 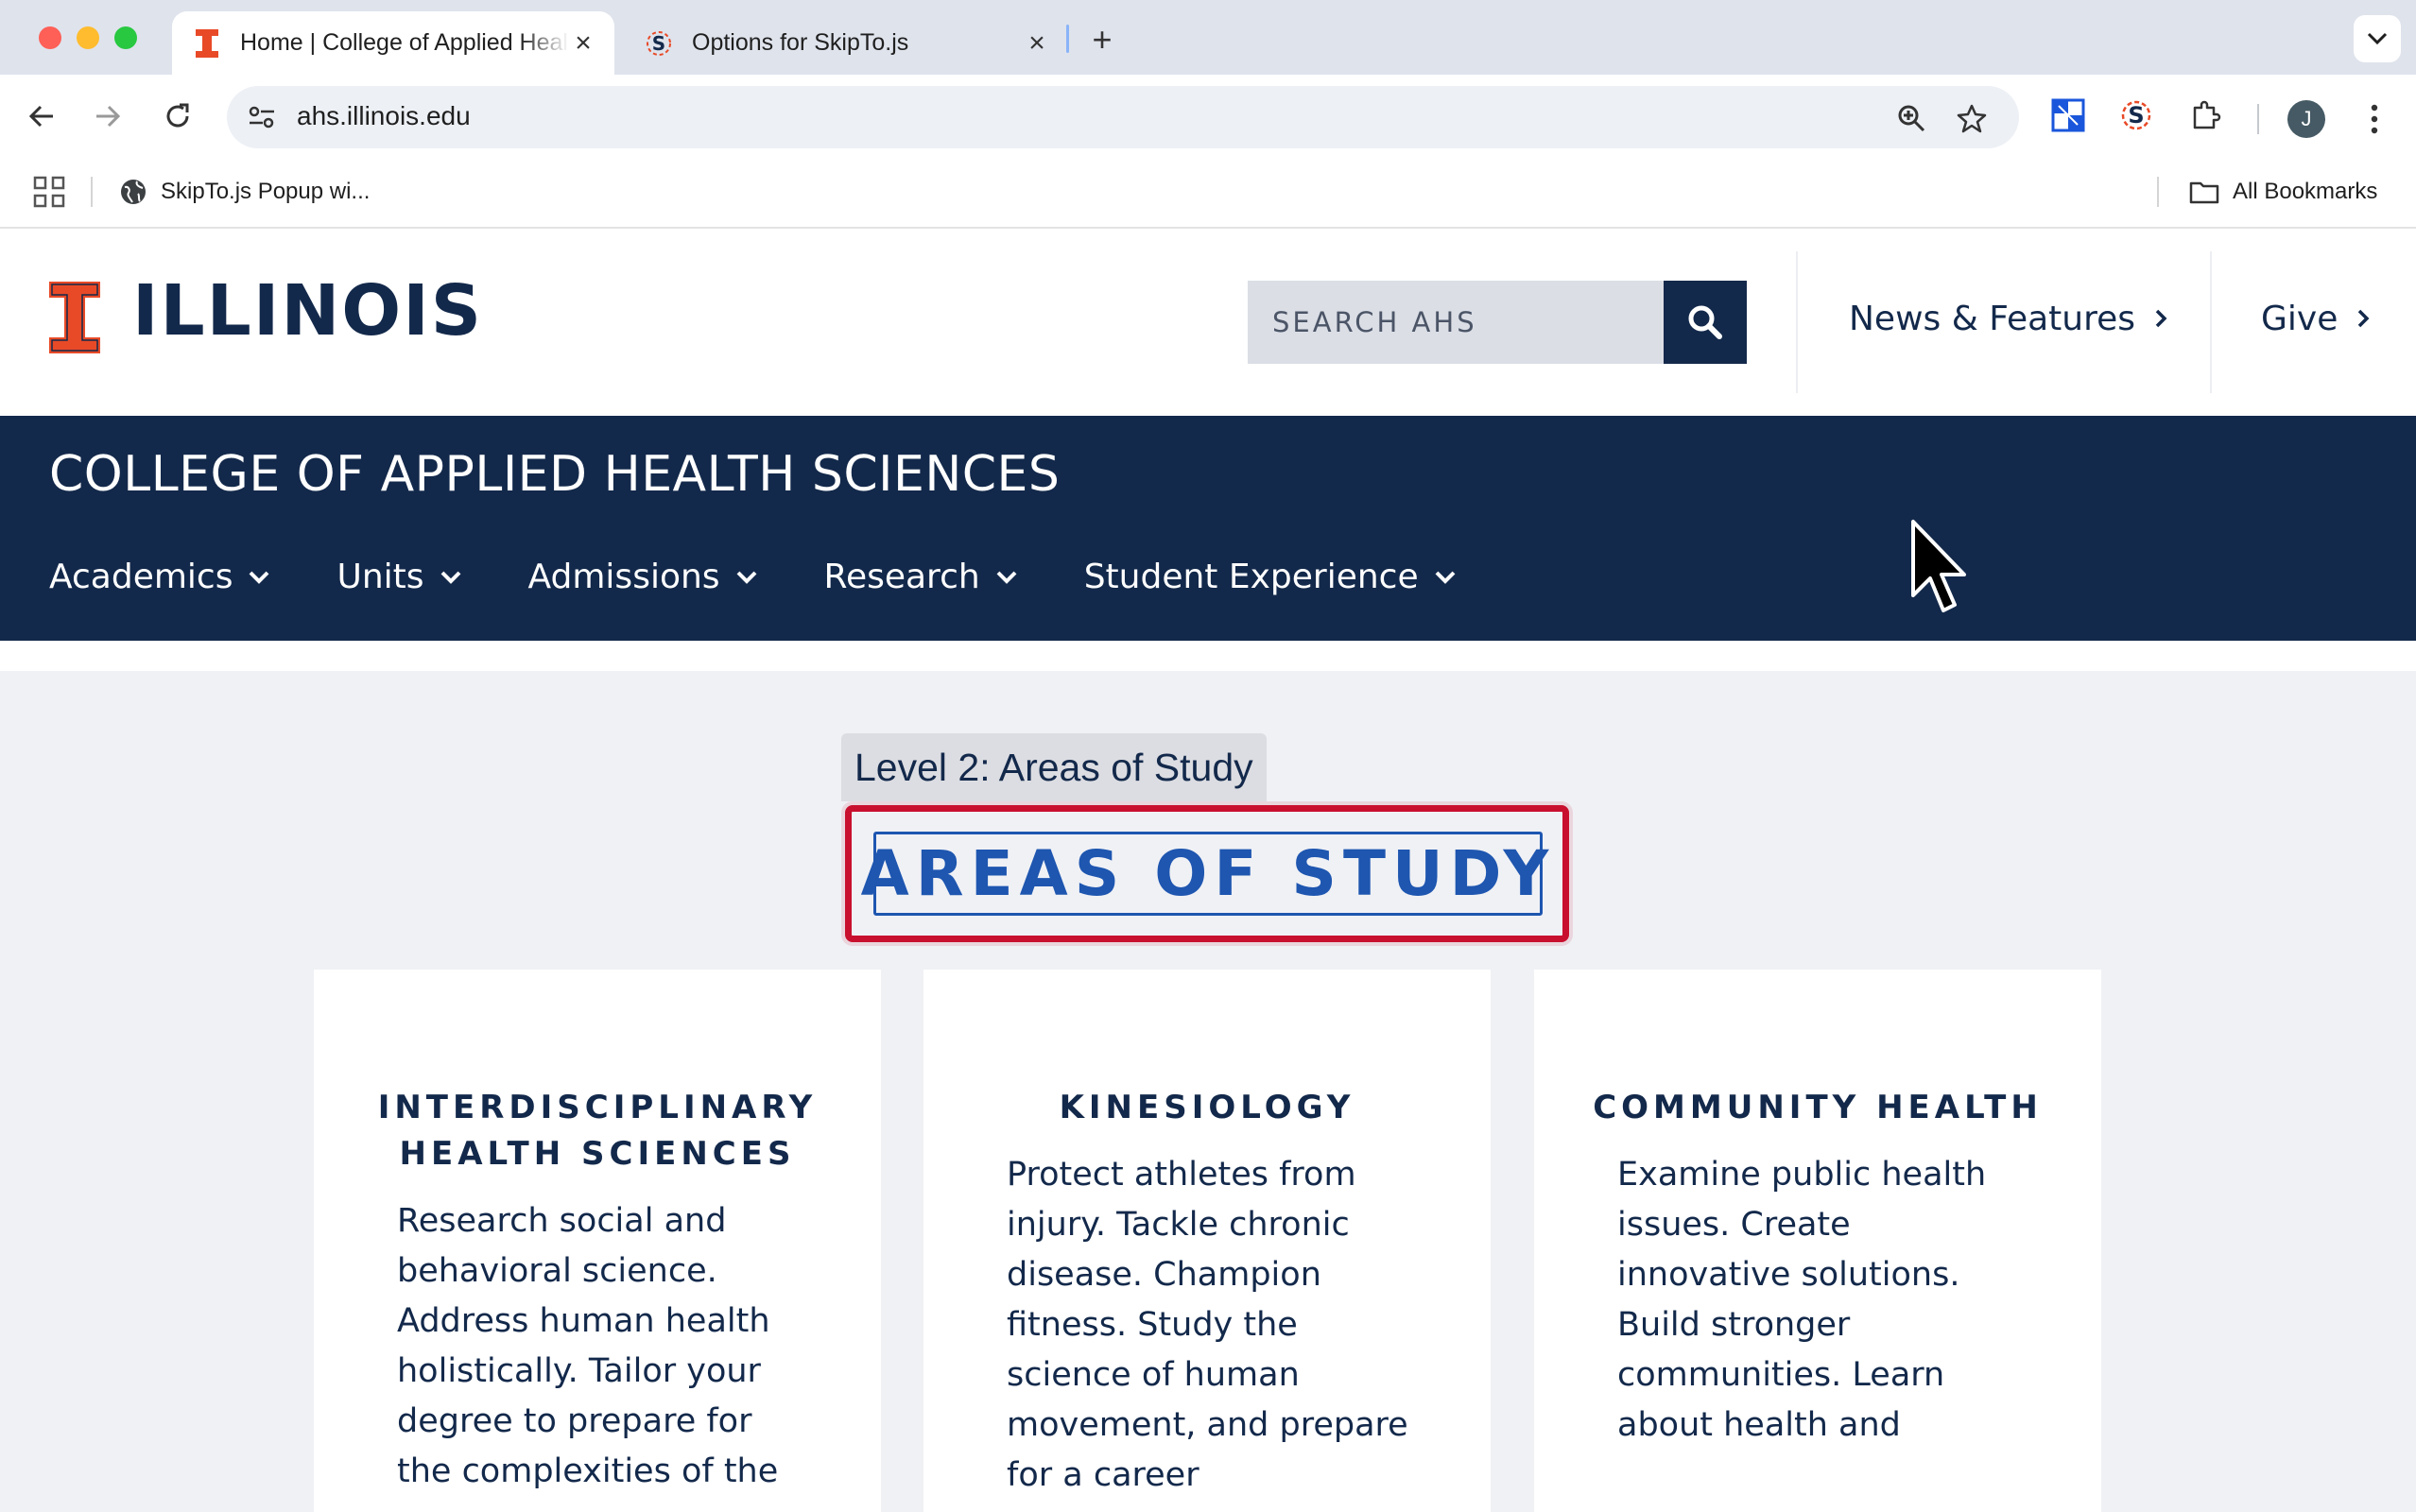 What do you see at coordinates (2306, 119) in the screenshot?
I see `profile-avatar: J` at bounding box center [2306, 119].